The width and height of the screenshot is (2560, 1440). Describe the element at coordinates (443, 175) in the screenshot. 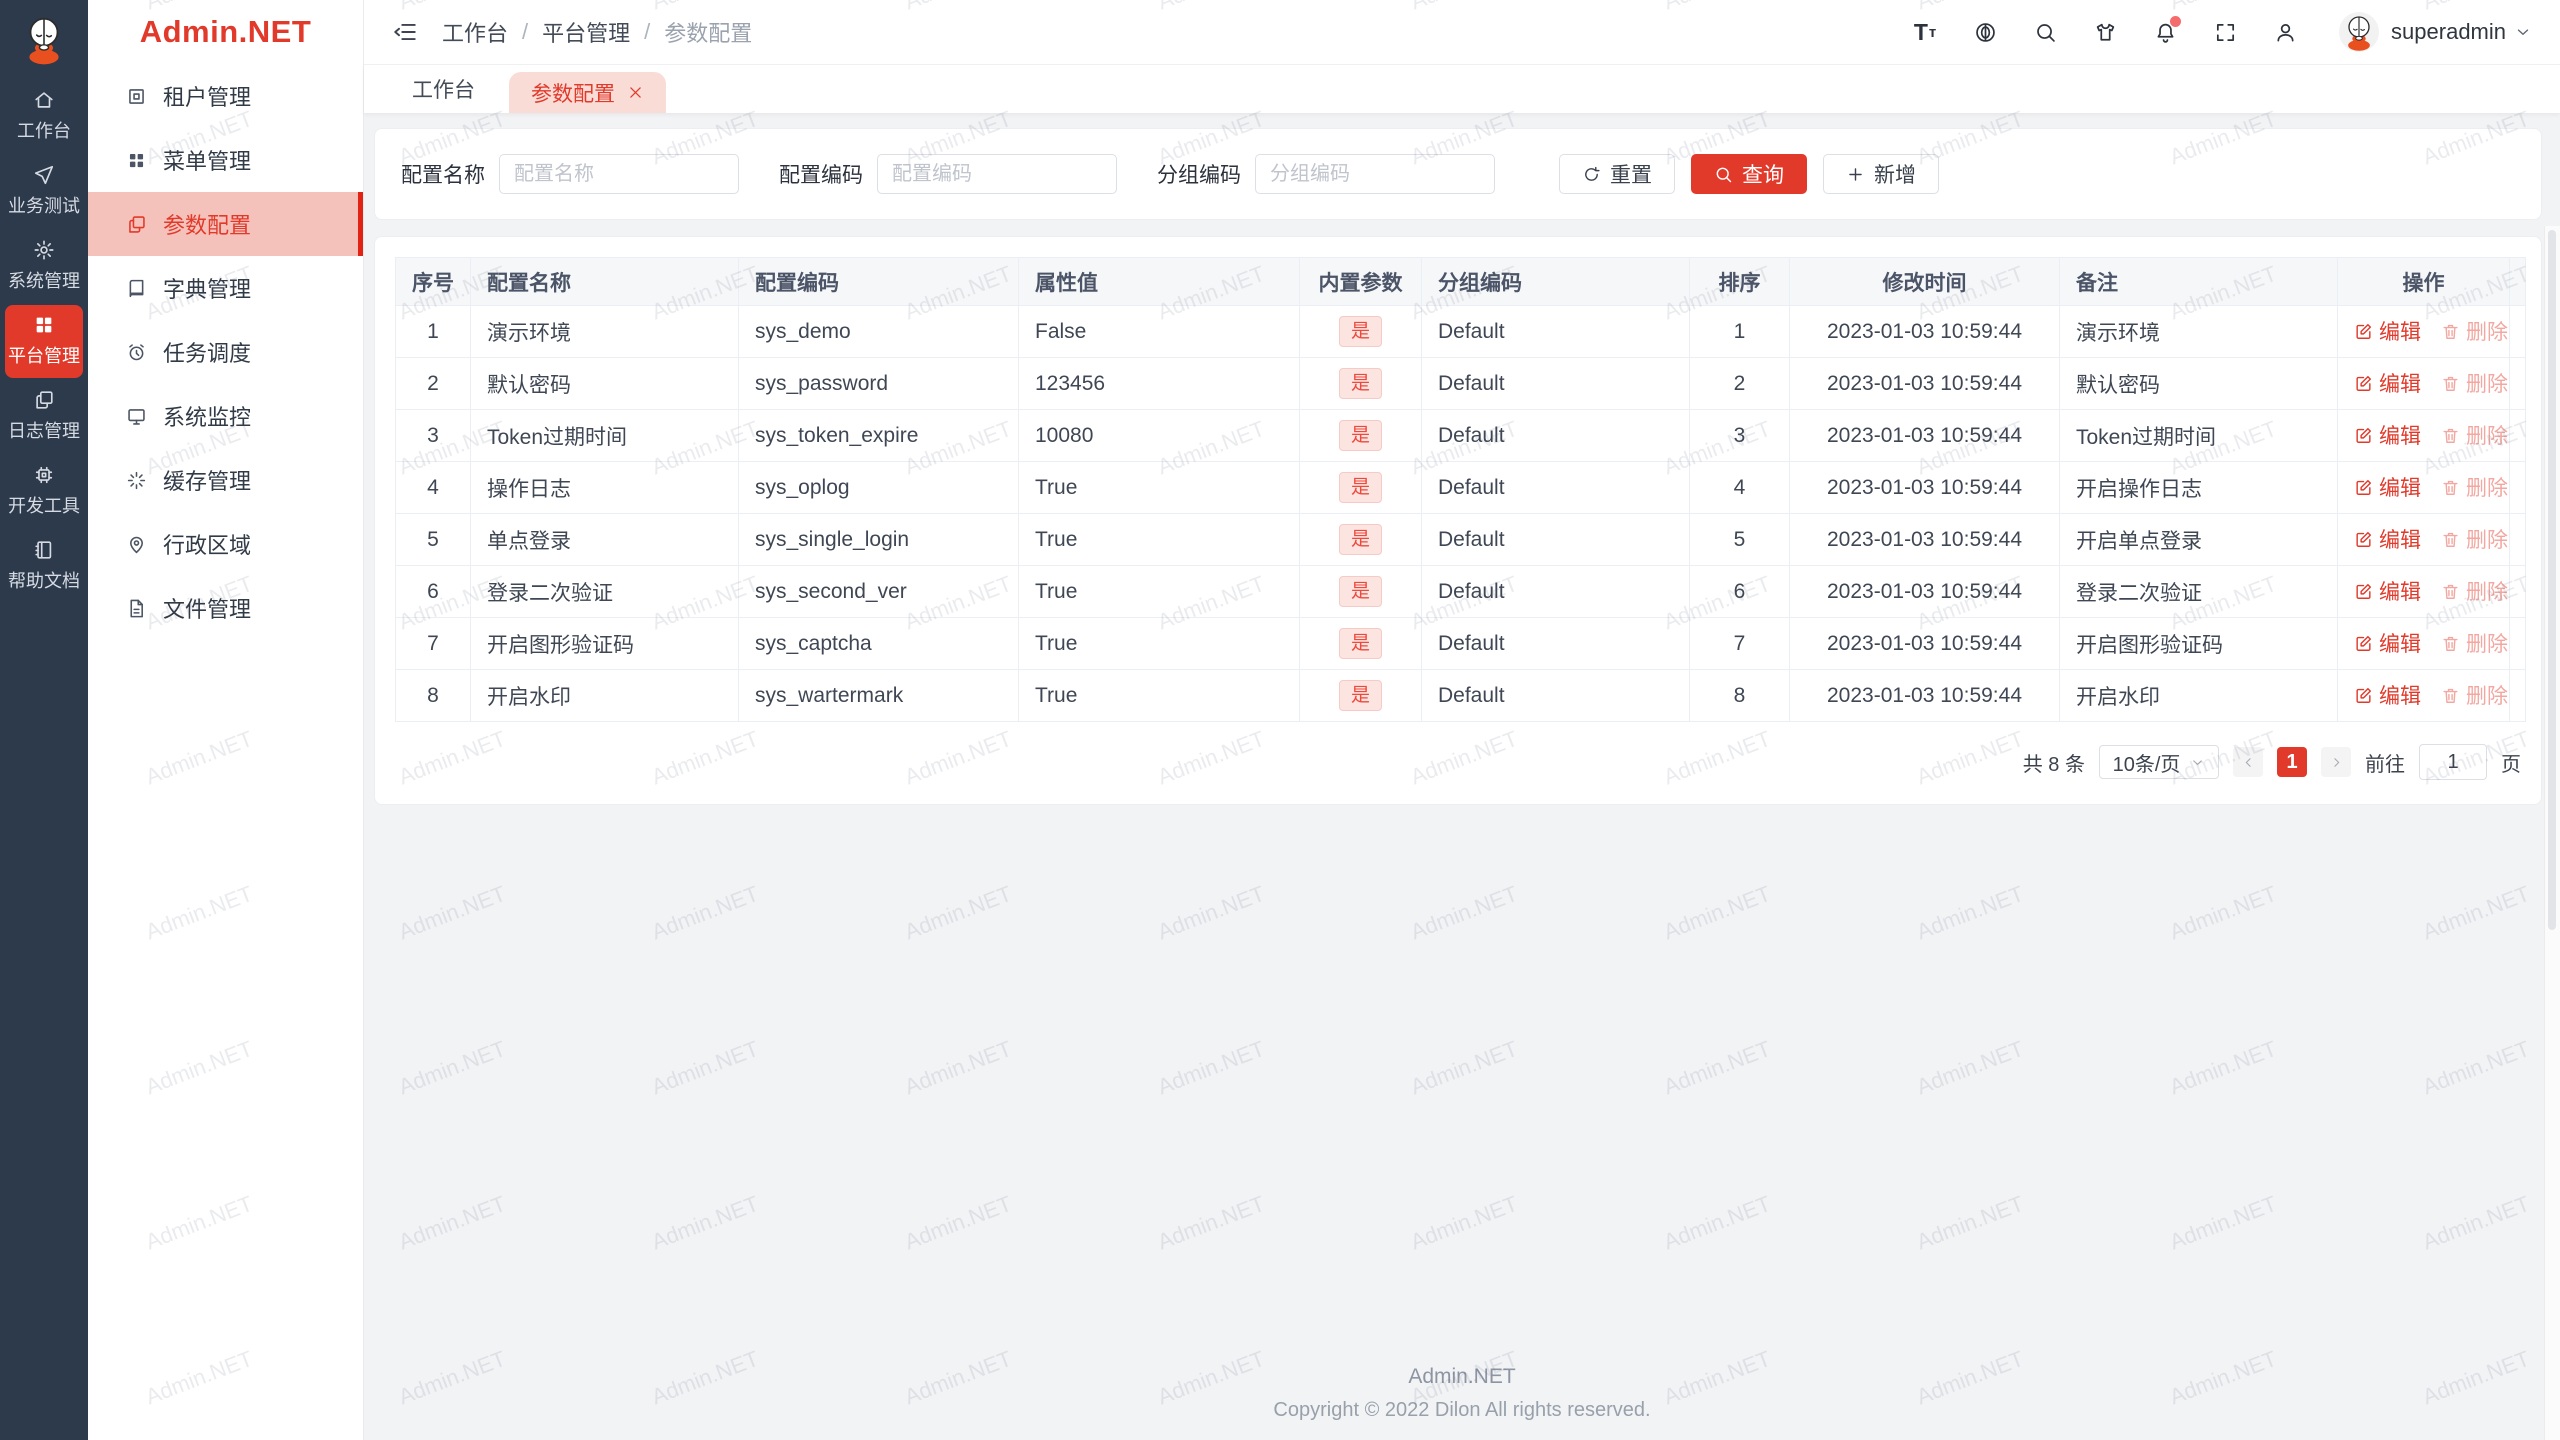

I see `field-label: 配置名称` at that location.